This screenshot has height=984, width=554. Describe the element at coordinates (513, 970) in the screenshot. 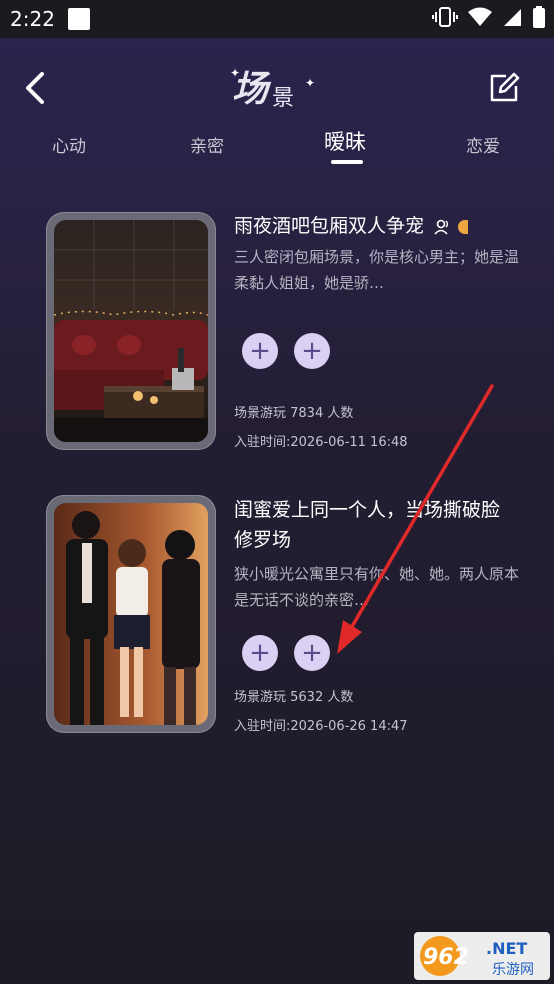

I see `svg-text: 乐游网` at that location.